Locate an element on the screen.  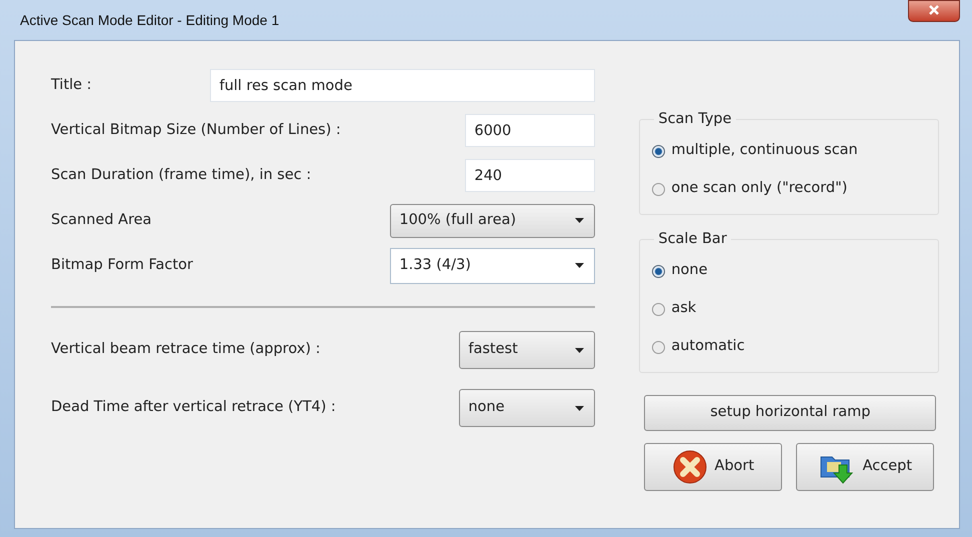
radio-label: none is located at coordinates (689, 271).